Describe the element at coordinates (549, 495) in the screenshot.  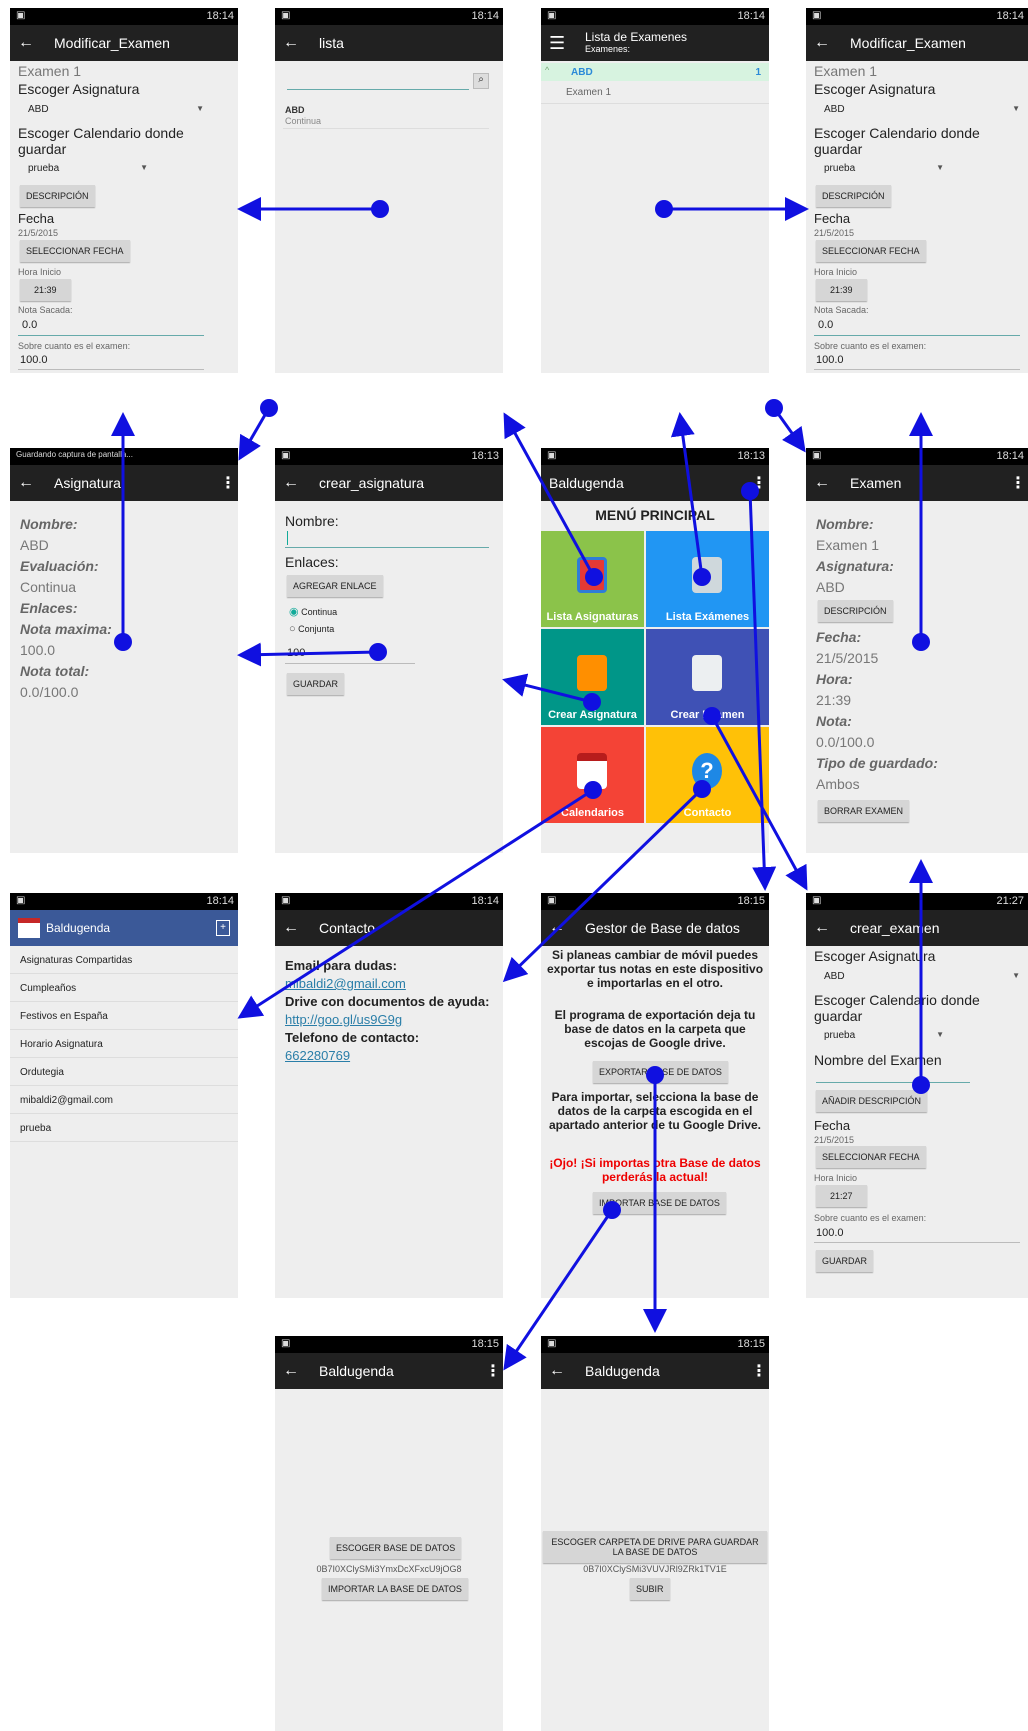
I see `arrow-tile1-to-lista` at that location.